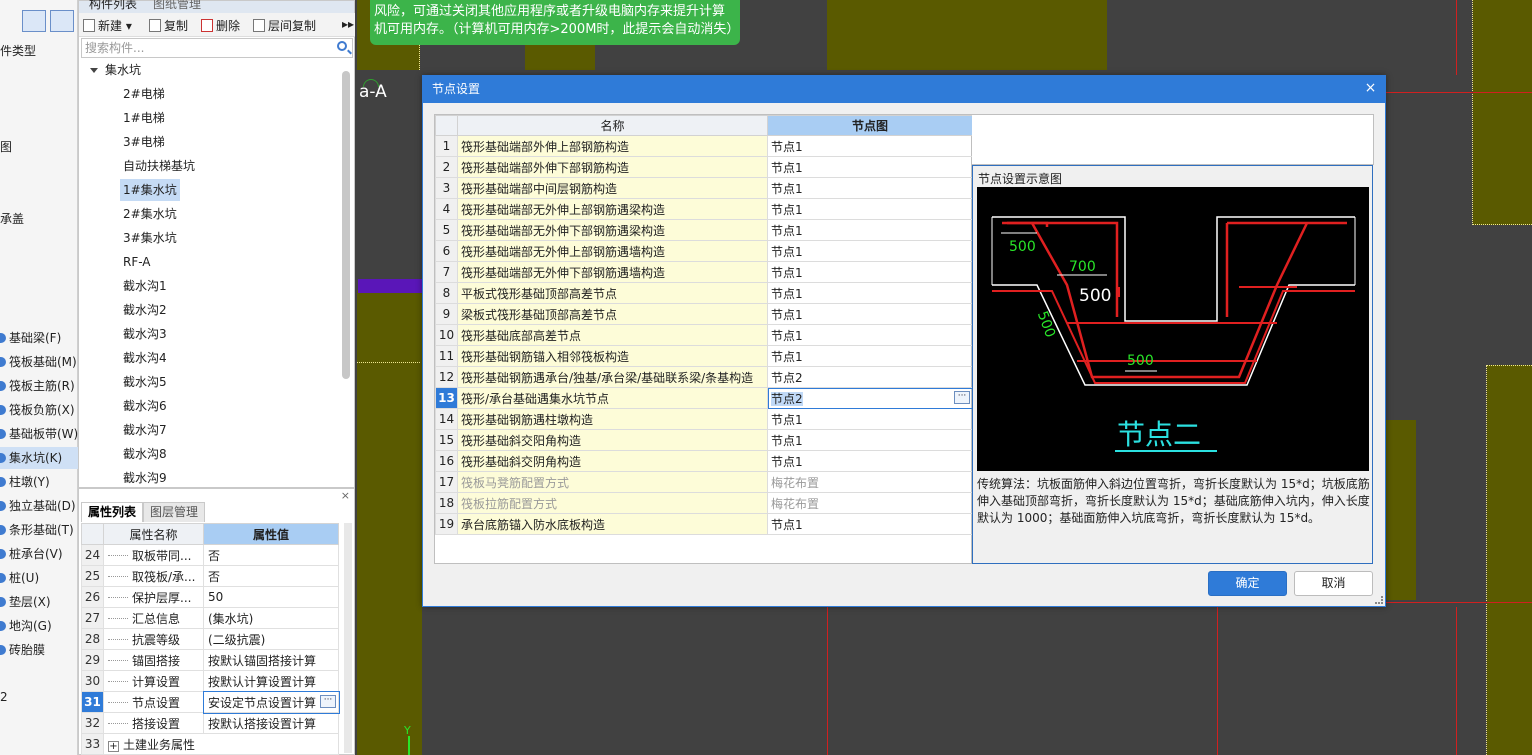  What do you see at coordinates (704, 335) in the screenshot?
I see `node-row: 10 筏形基础底部高差节点 节点1` at bounding box center [704, 335].